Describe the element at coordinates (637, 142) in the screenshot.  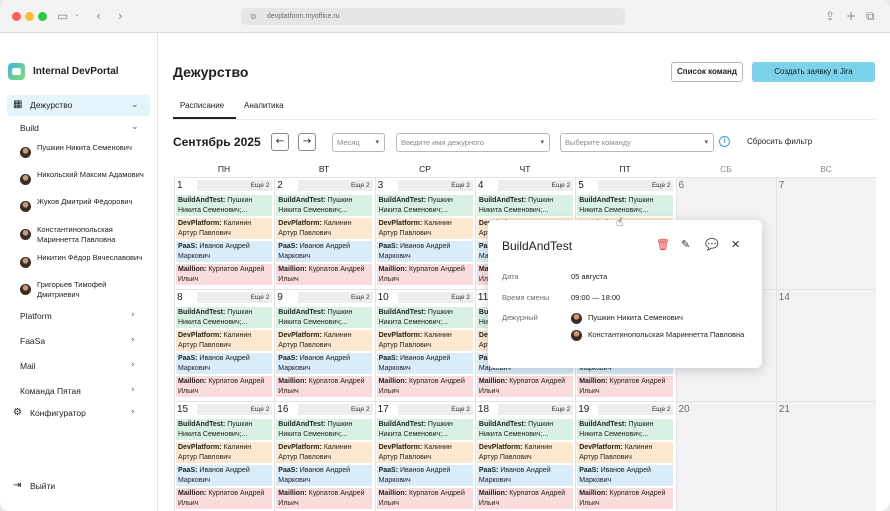
I see `team-select: Выберите команду ▾` at that location.